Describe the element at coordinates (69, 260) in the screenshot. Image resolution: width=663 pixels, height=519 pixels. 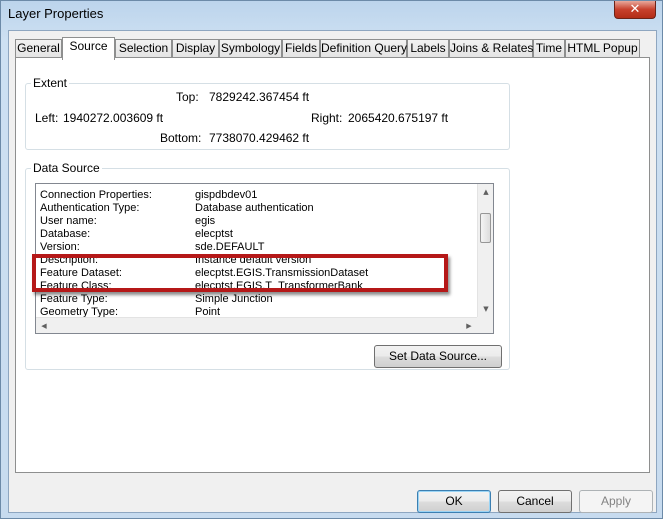
I see `property-name: Description:` at that location.